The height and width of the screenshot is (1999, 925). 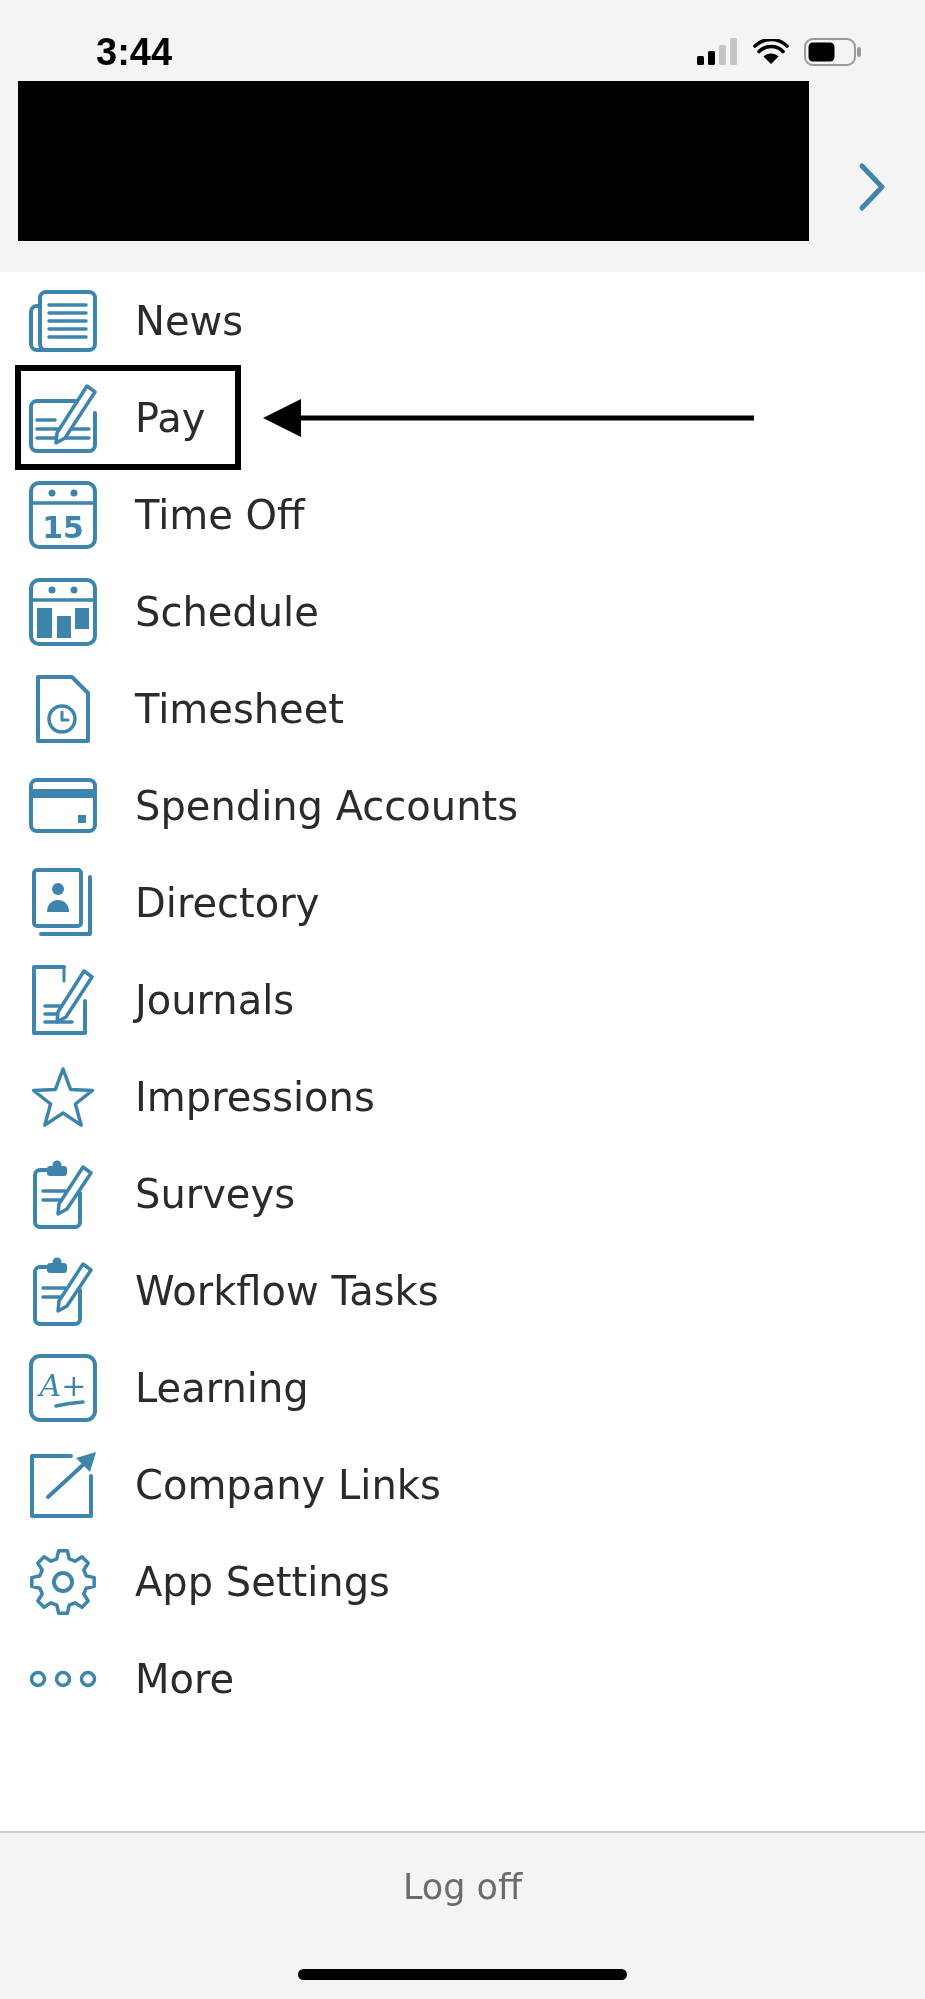 I want to click on wifi-icon, so click(x=771, y=51).